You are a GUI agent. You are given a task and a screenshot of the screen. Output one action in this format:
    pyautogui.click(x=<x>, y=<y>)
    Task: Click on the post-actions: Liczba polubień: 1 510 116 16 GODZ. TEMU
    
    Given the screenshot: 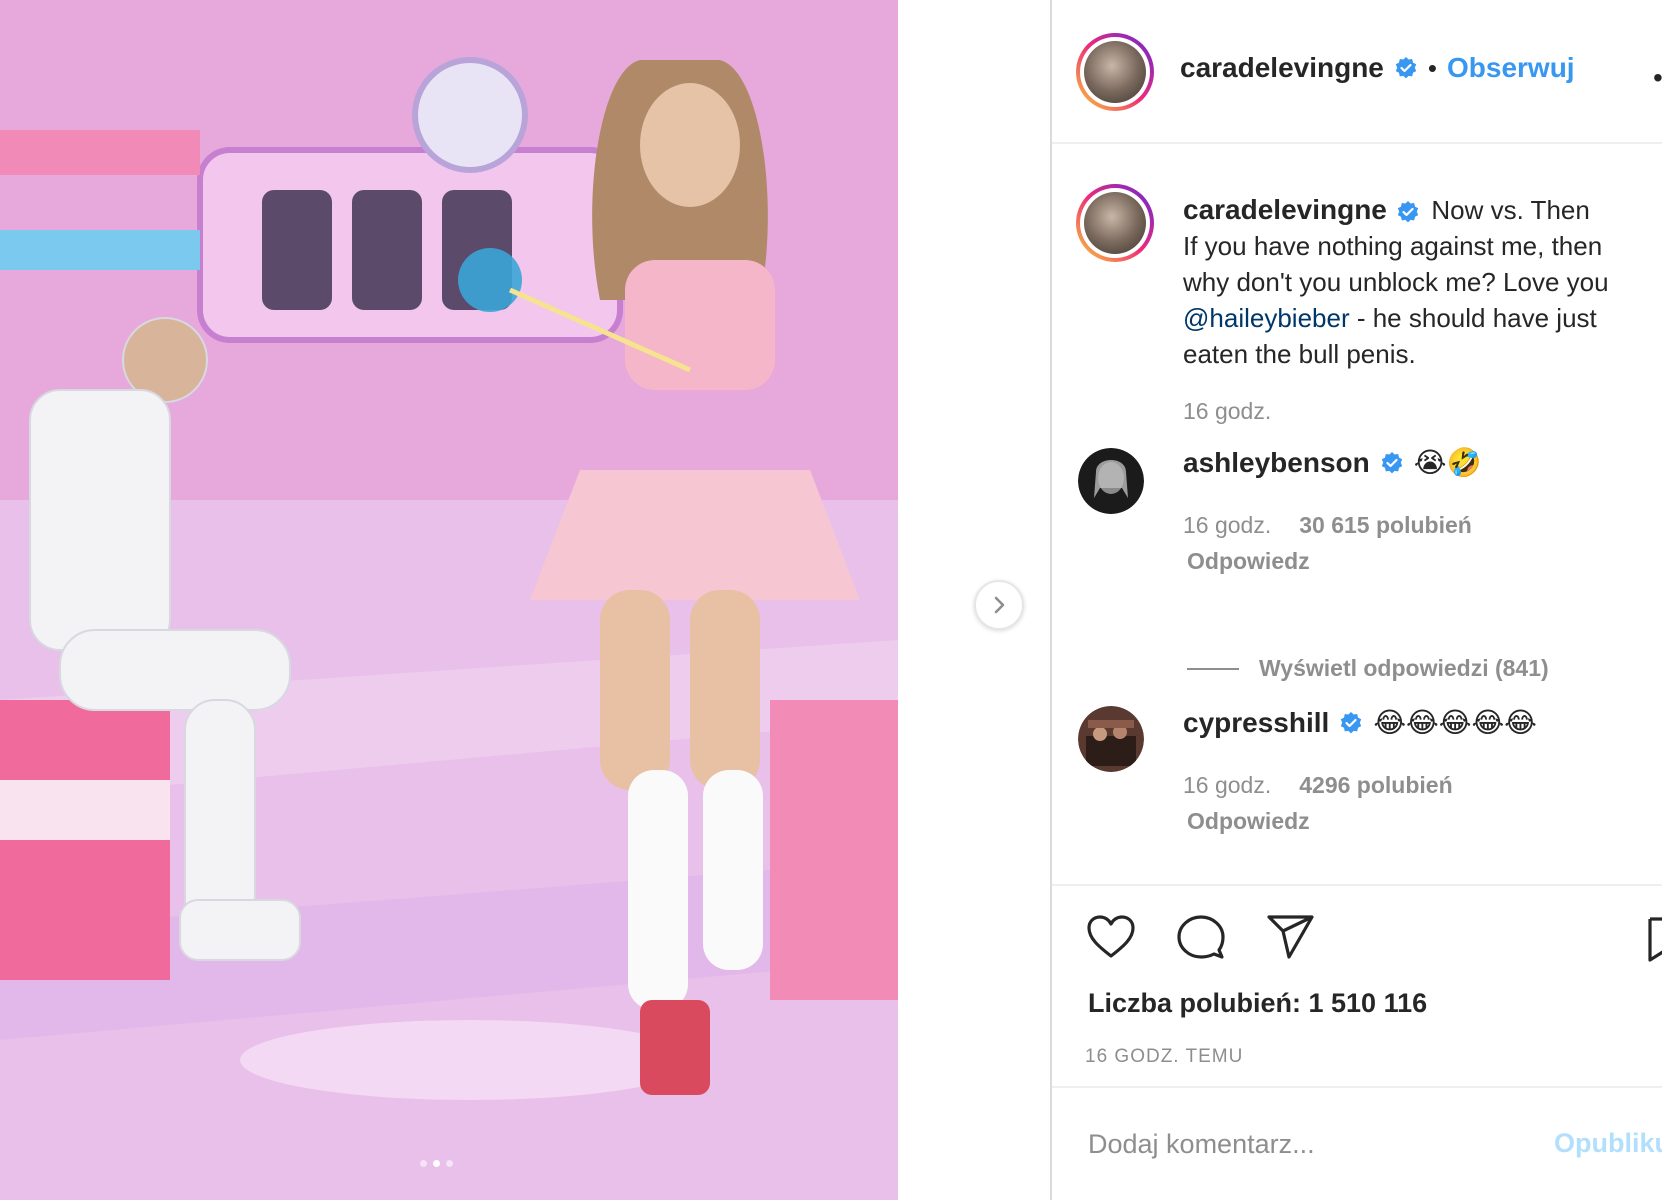 What is the action you would take?
    pyautogui.click(x=1357, y=988)
    